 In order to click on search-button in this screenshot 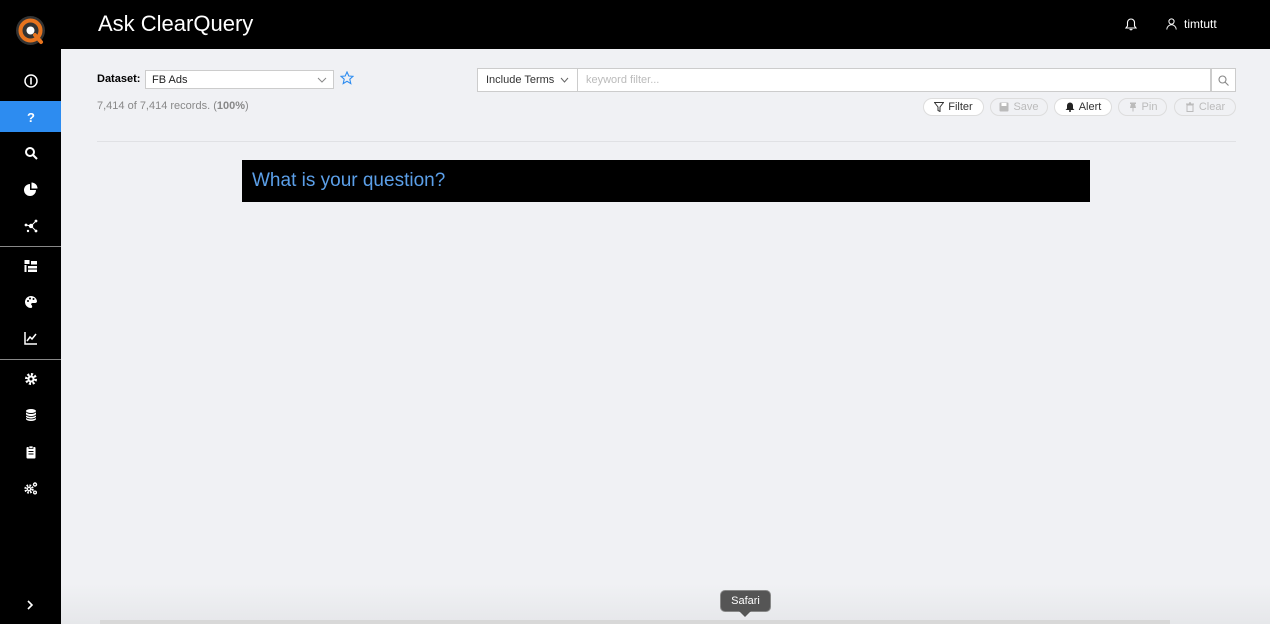, I will do `click(1223, 80)`.